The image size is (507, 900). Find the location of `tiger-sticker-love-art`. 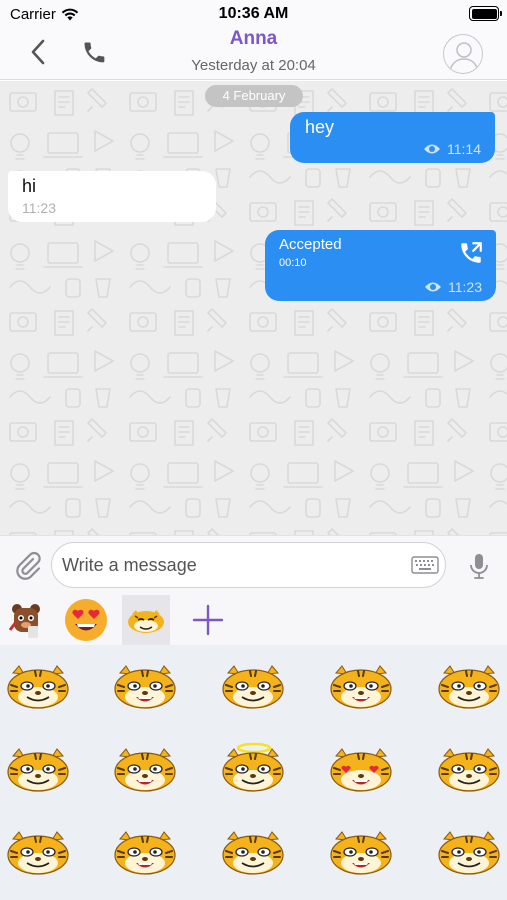

tiger-sticker-love-art is located at coordinates (361, 770).